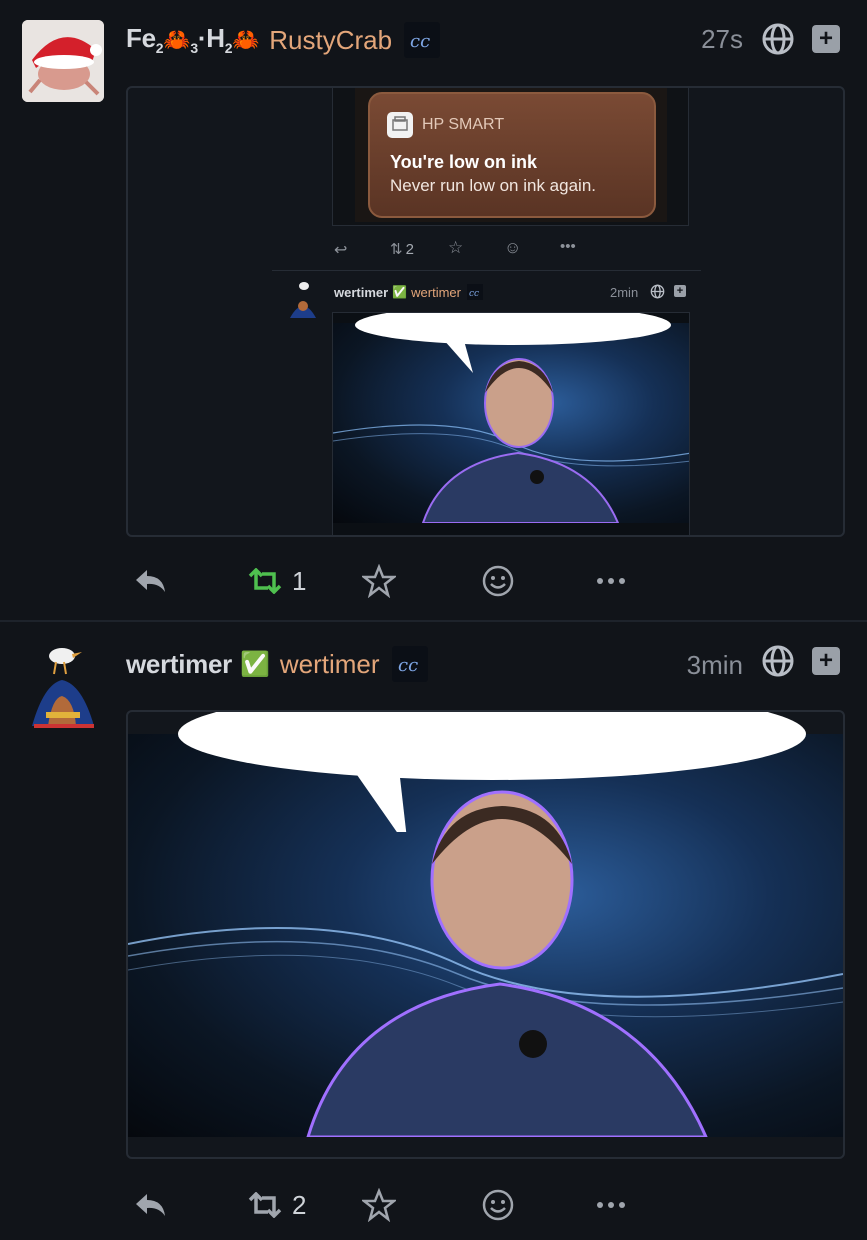 The image size is (867, 1240). Describe the element at coordinates (455, 248) in the screenshot. I see `star-icon: ☆` at that location.